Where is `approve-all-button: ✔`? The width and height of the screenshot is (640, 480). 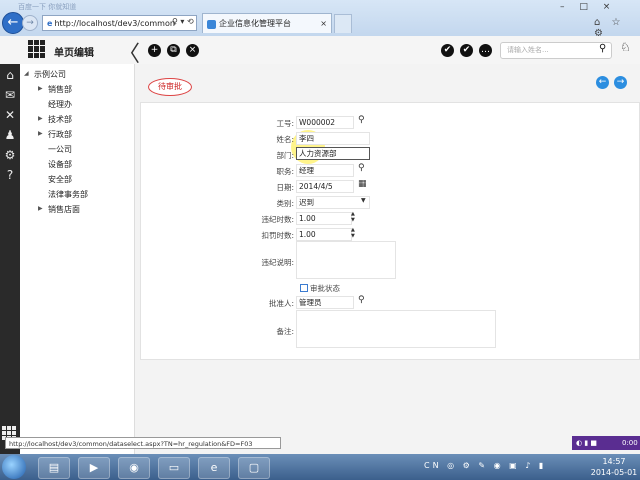 approve-all-button: ✔ is located at coordinates (466, 50).